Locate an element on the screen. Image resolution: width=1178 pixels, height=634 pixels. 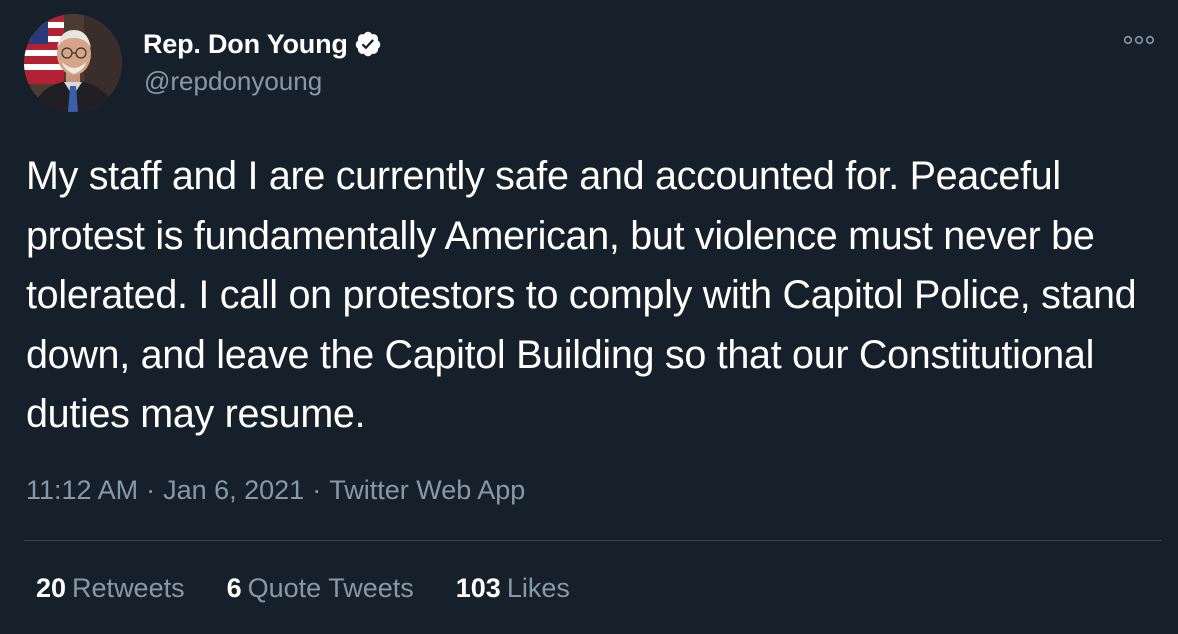
avatar is located at coordinates (73, 63).